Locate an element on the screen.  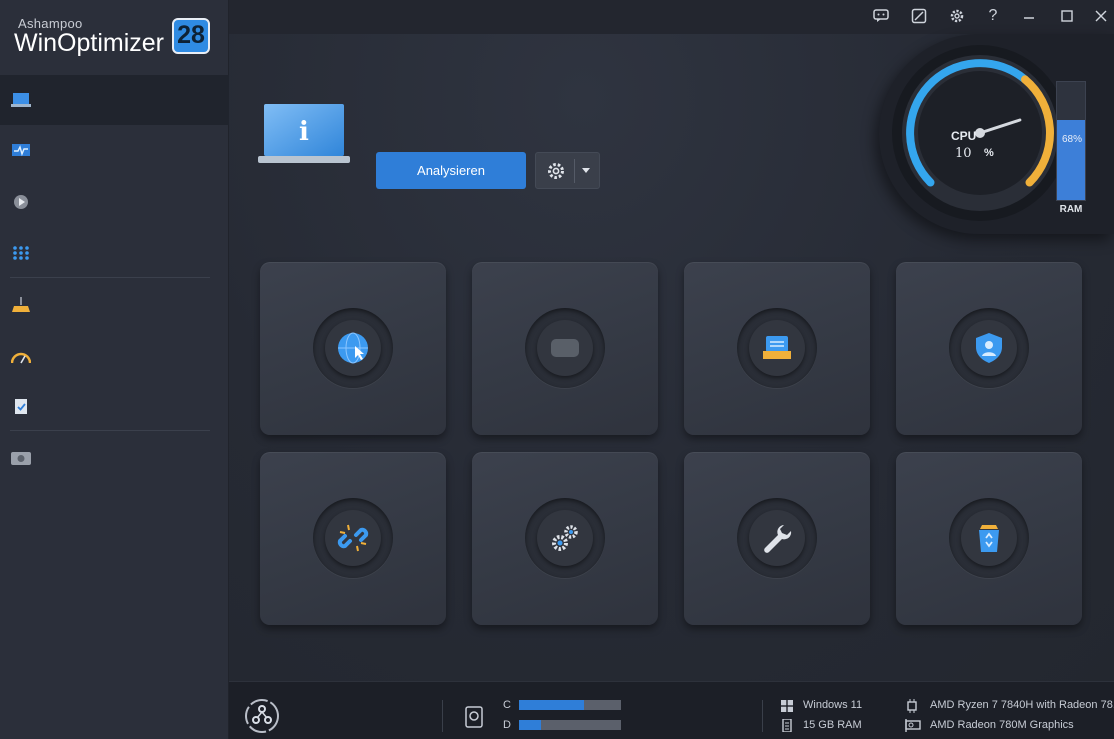
sidebar-item-tuning is located at coordinates (114, 356).